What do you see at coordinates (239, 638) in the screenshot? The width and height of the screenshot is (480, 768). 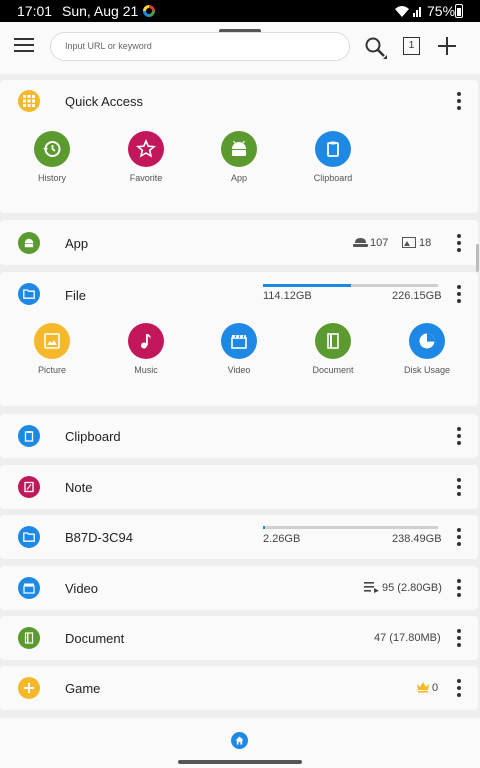 I see `document-row: Document 47 (17.80MB)` at bounding box center [239, 638].